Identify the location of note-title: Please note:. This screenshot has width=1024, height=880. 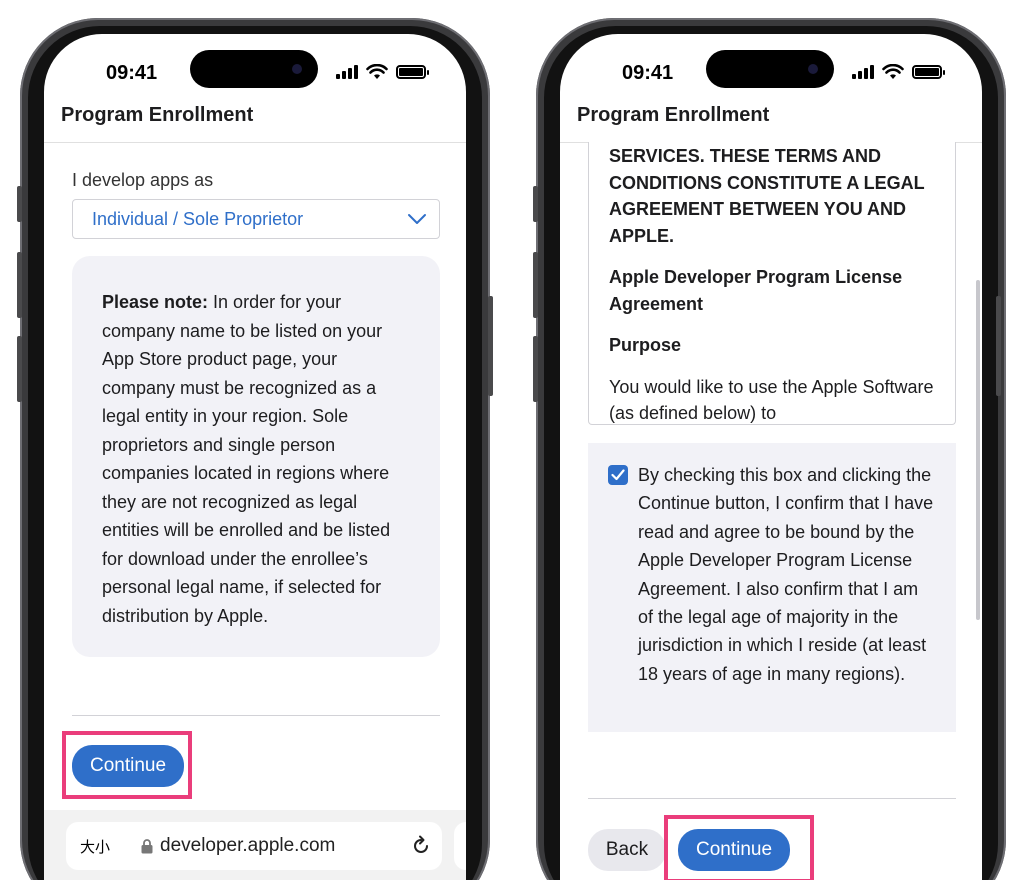
(155, 302).